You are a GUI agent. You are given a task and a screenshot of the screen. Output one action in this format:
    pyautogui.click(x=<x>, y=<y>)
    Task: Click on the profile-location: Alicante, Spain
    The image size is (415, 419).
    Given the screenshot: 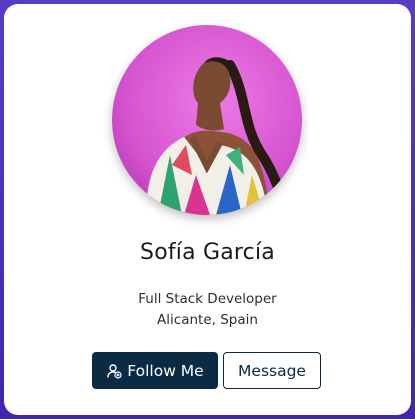 What is the action you would take?
    pyautogui.click(x=207, y=320)
    